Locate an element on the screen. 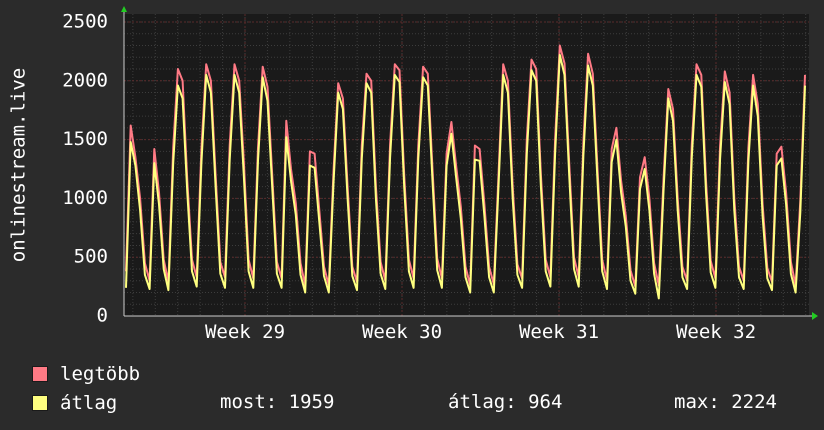  stat-current: most: 1959 is located at coordinates (277, 402).